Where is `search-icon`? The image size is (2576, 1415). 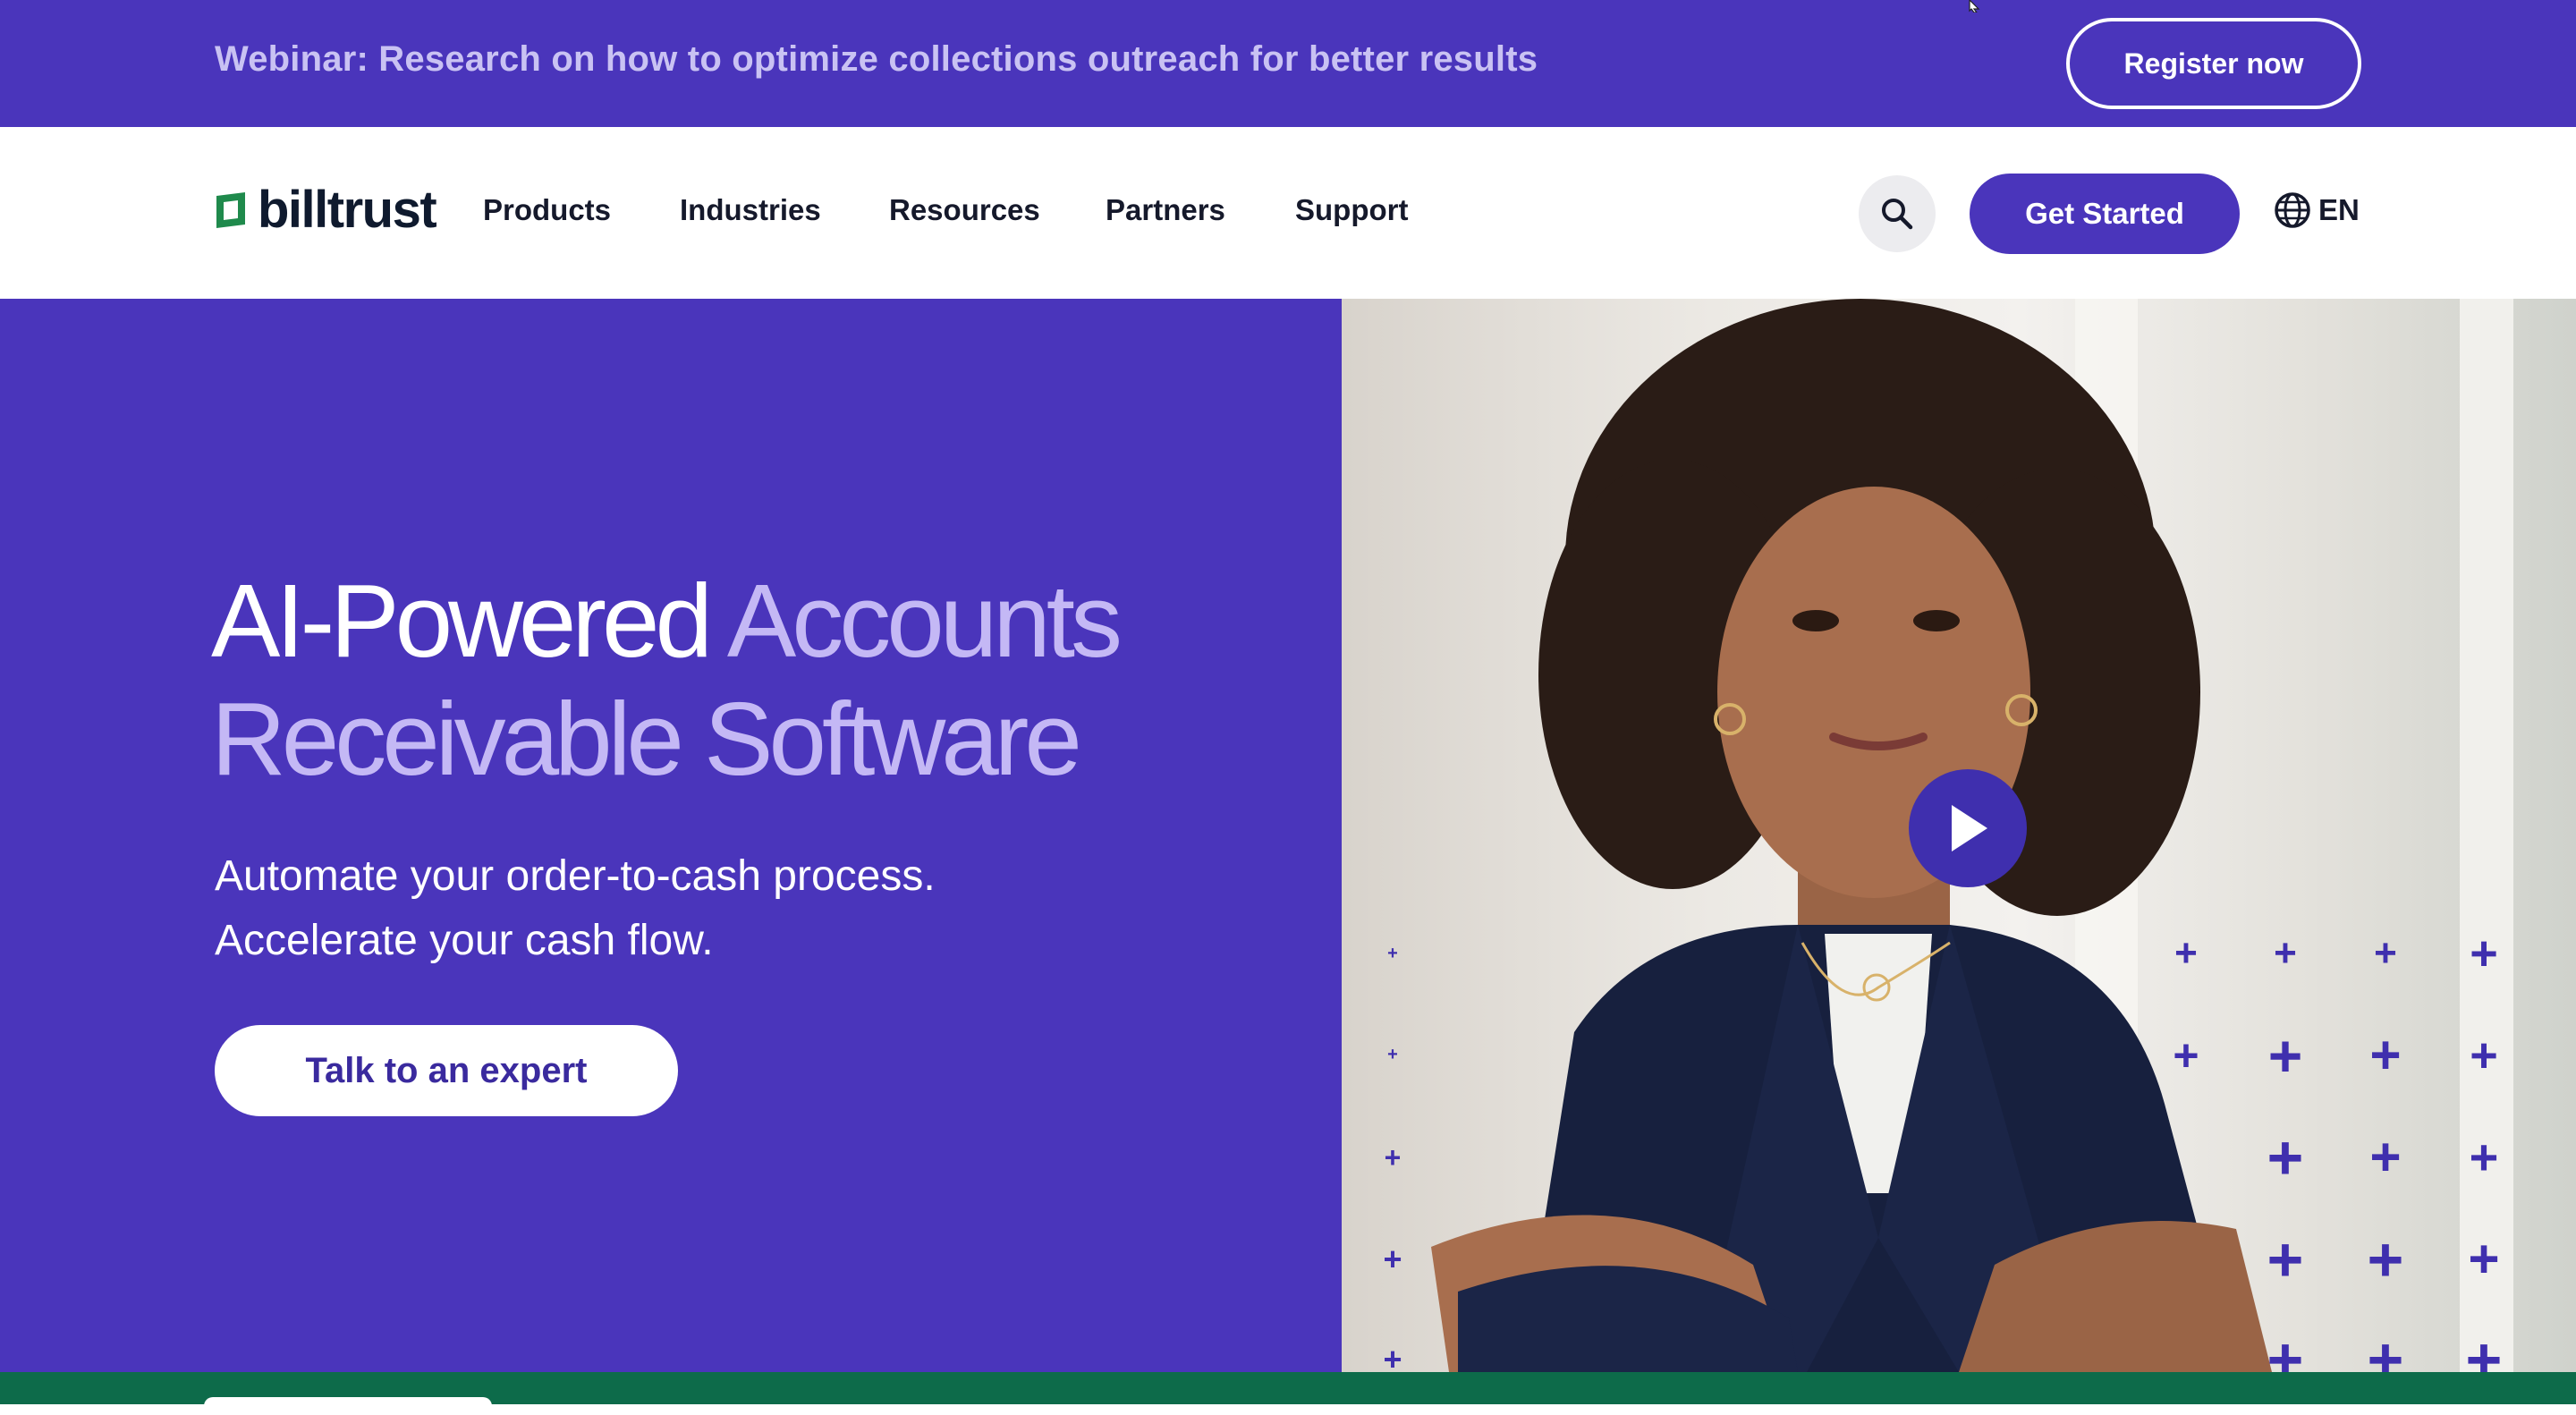 search-icon is located at coordinates (1897, 215).